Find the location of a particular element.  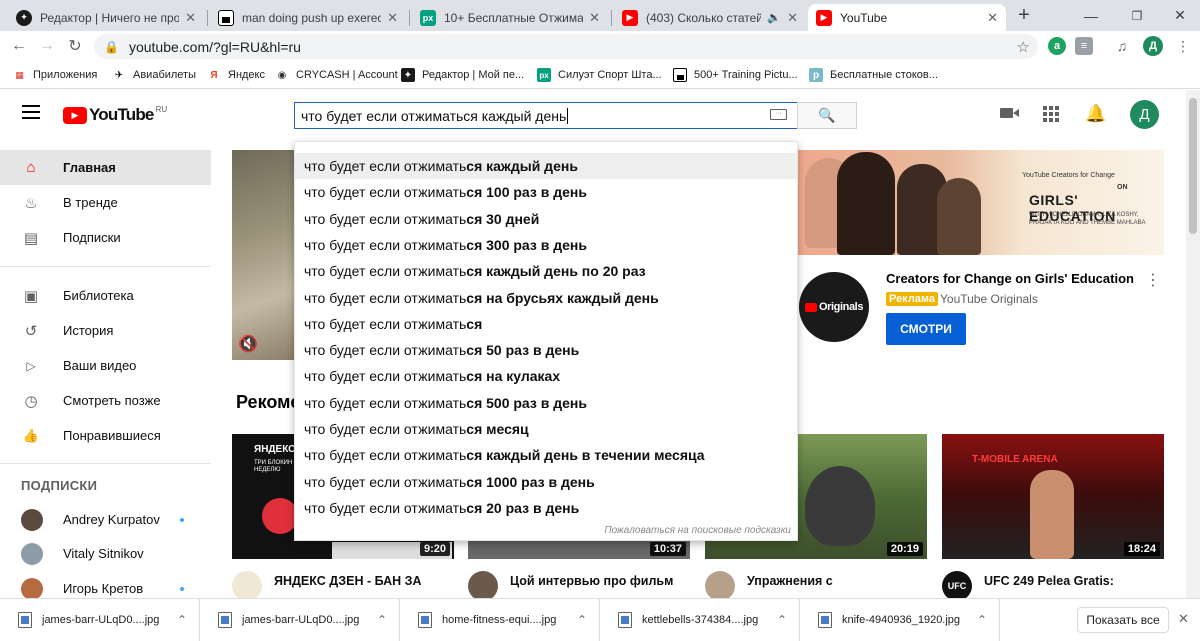

minimize-button: — is located at coordinates (1091, 15).